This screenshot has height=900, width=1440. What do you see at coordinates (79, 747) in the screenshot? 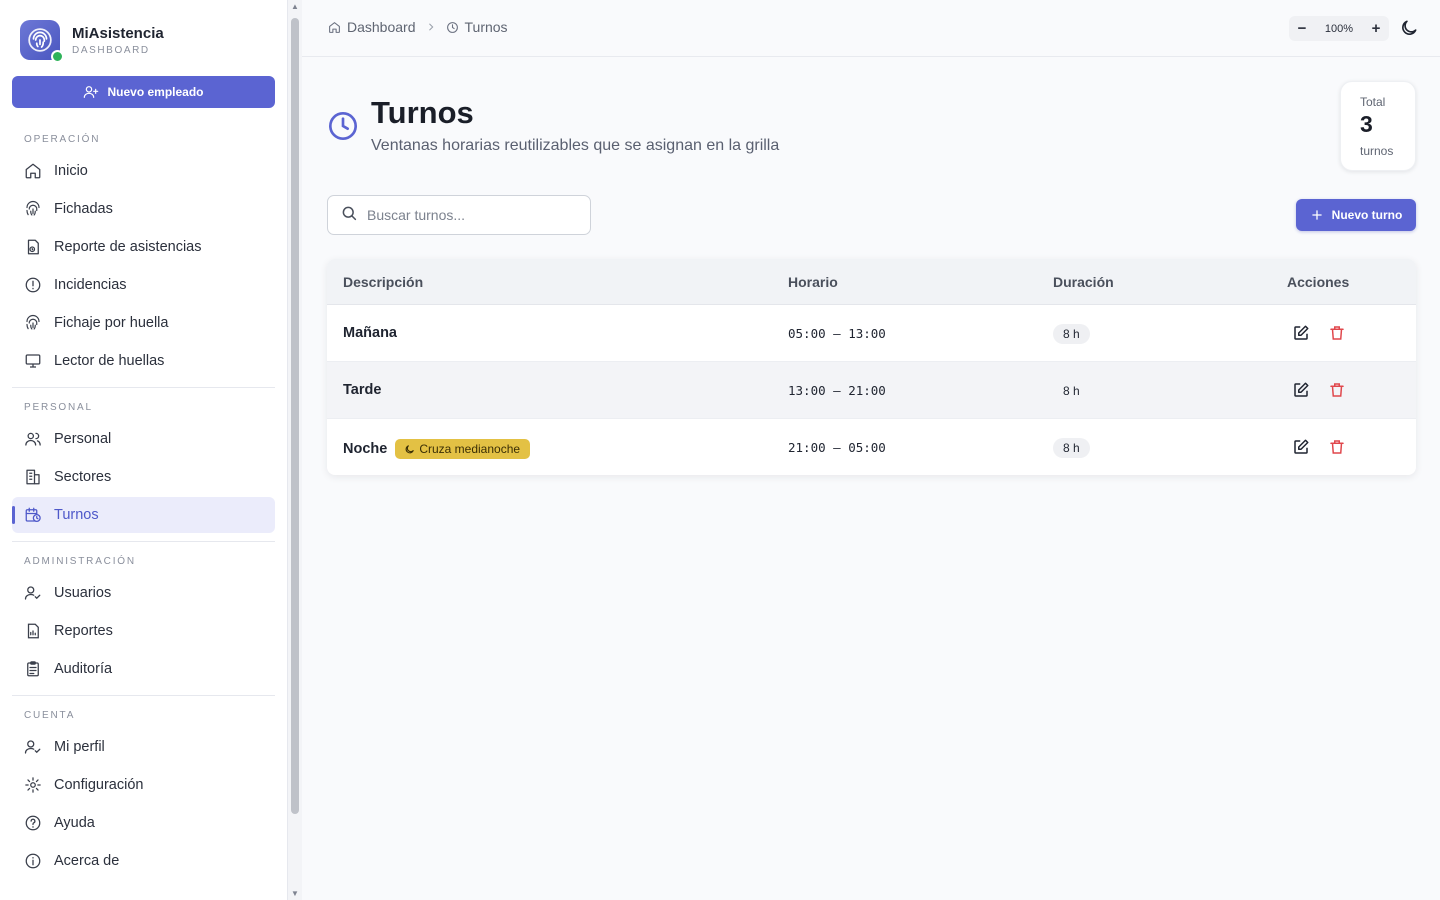
I see `sidebar-item-label: Mi perfil` at bounding box center [79, 747].